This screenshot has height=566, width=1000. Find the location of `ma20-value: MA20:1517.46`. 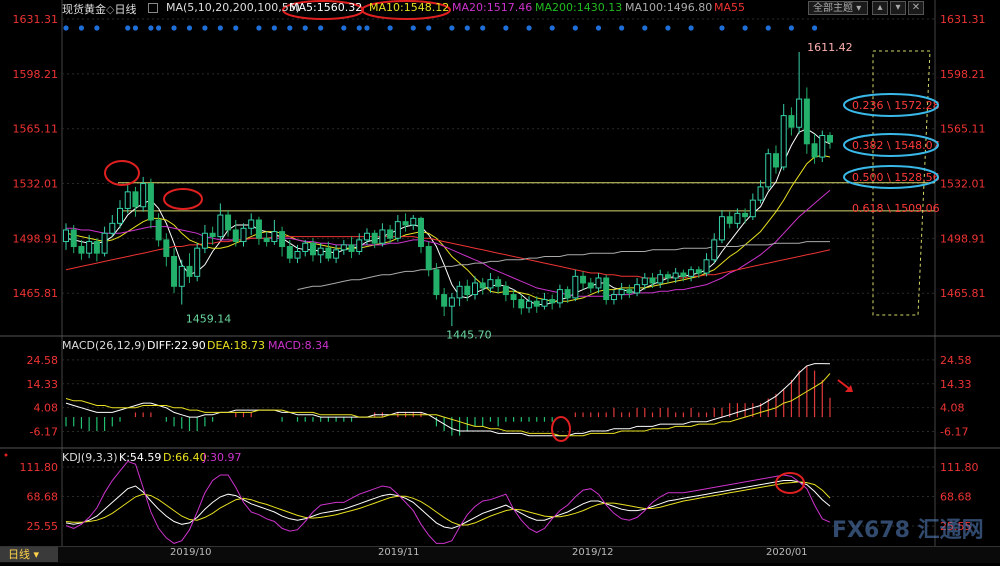

ma20-value: MA20:1517.46 is located at coordinates (492, 7).